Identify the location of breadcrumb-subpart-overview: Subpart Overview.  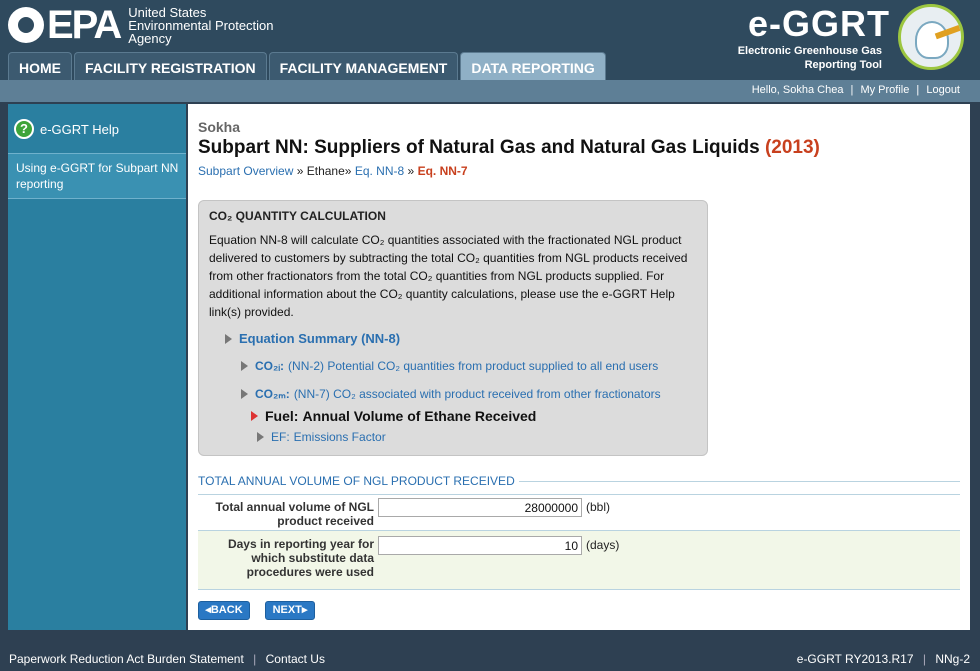
(245, 171).